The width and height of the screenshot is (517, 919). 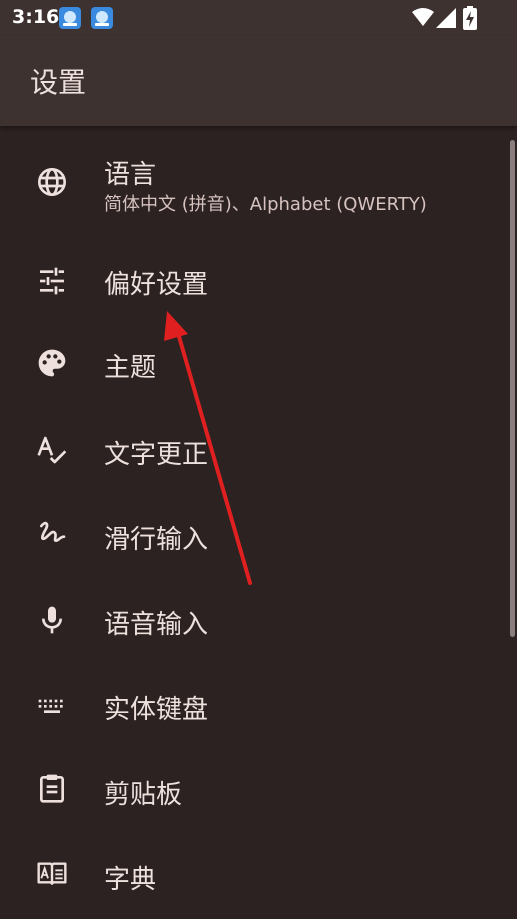 I want to click on clipboard-icon, so click(x=52, y=788).